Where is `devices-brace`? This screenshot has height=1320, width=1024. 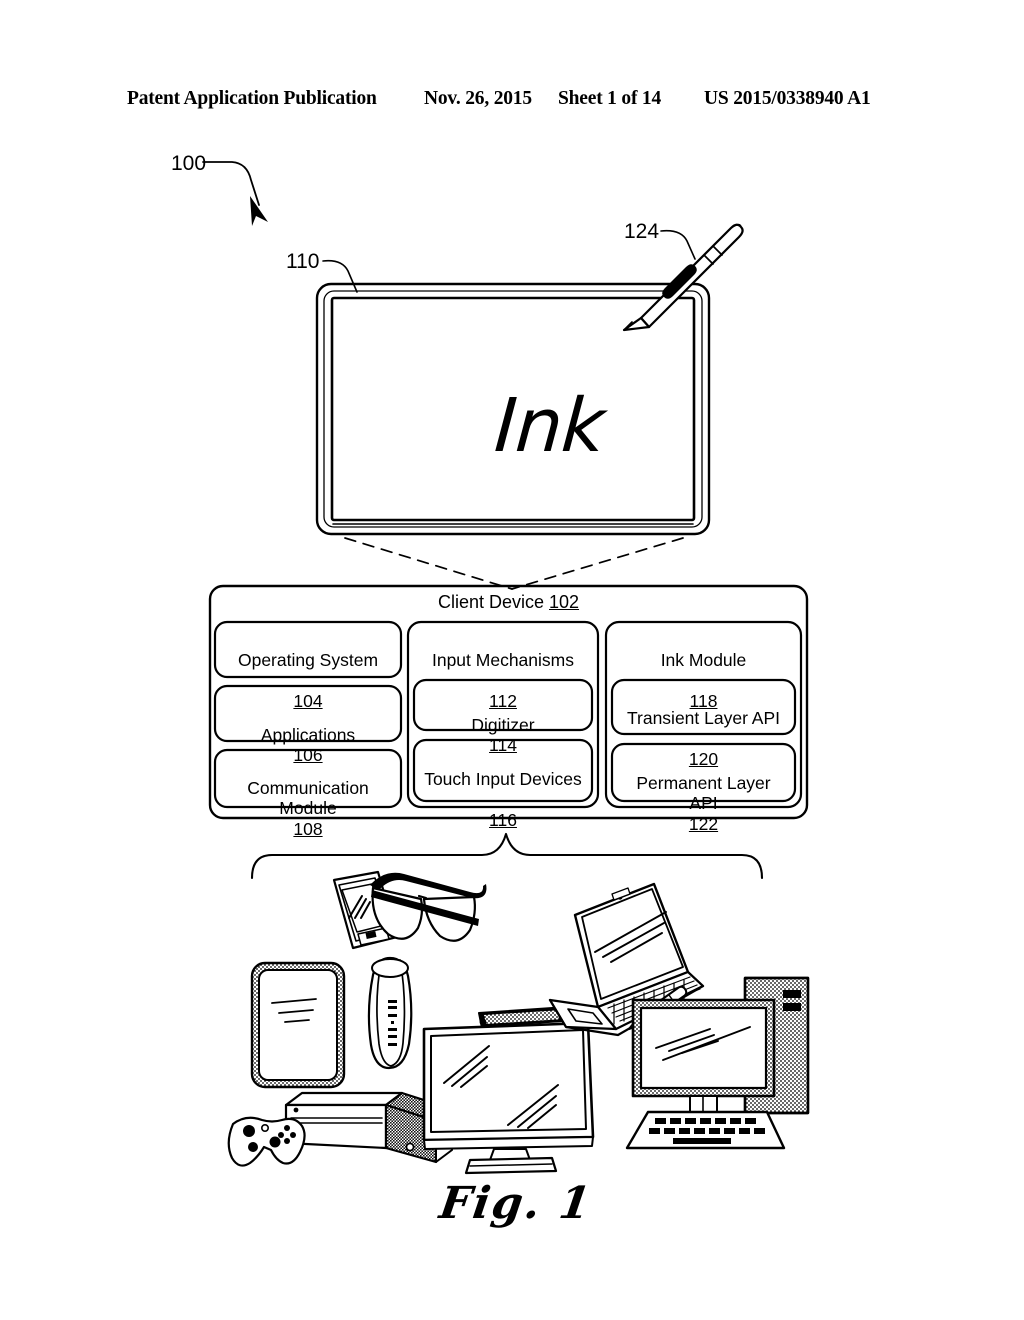 devices-brace is located at coordinates (507, 856).